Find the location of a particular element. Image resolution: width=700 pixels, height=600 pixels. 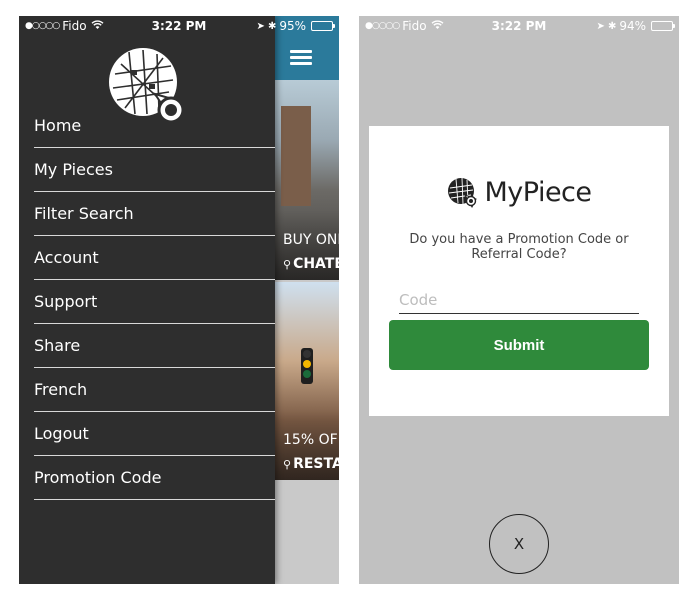

menu-item-filter-search: Filter Search is located at coordinates (154, 214).